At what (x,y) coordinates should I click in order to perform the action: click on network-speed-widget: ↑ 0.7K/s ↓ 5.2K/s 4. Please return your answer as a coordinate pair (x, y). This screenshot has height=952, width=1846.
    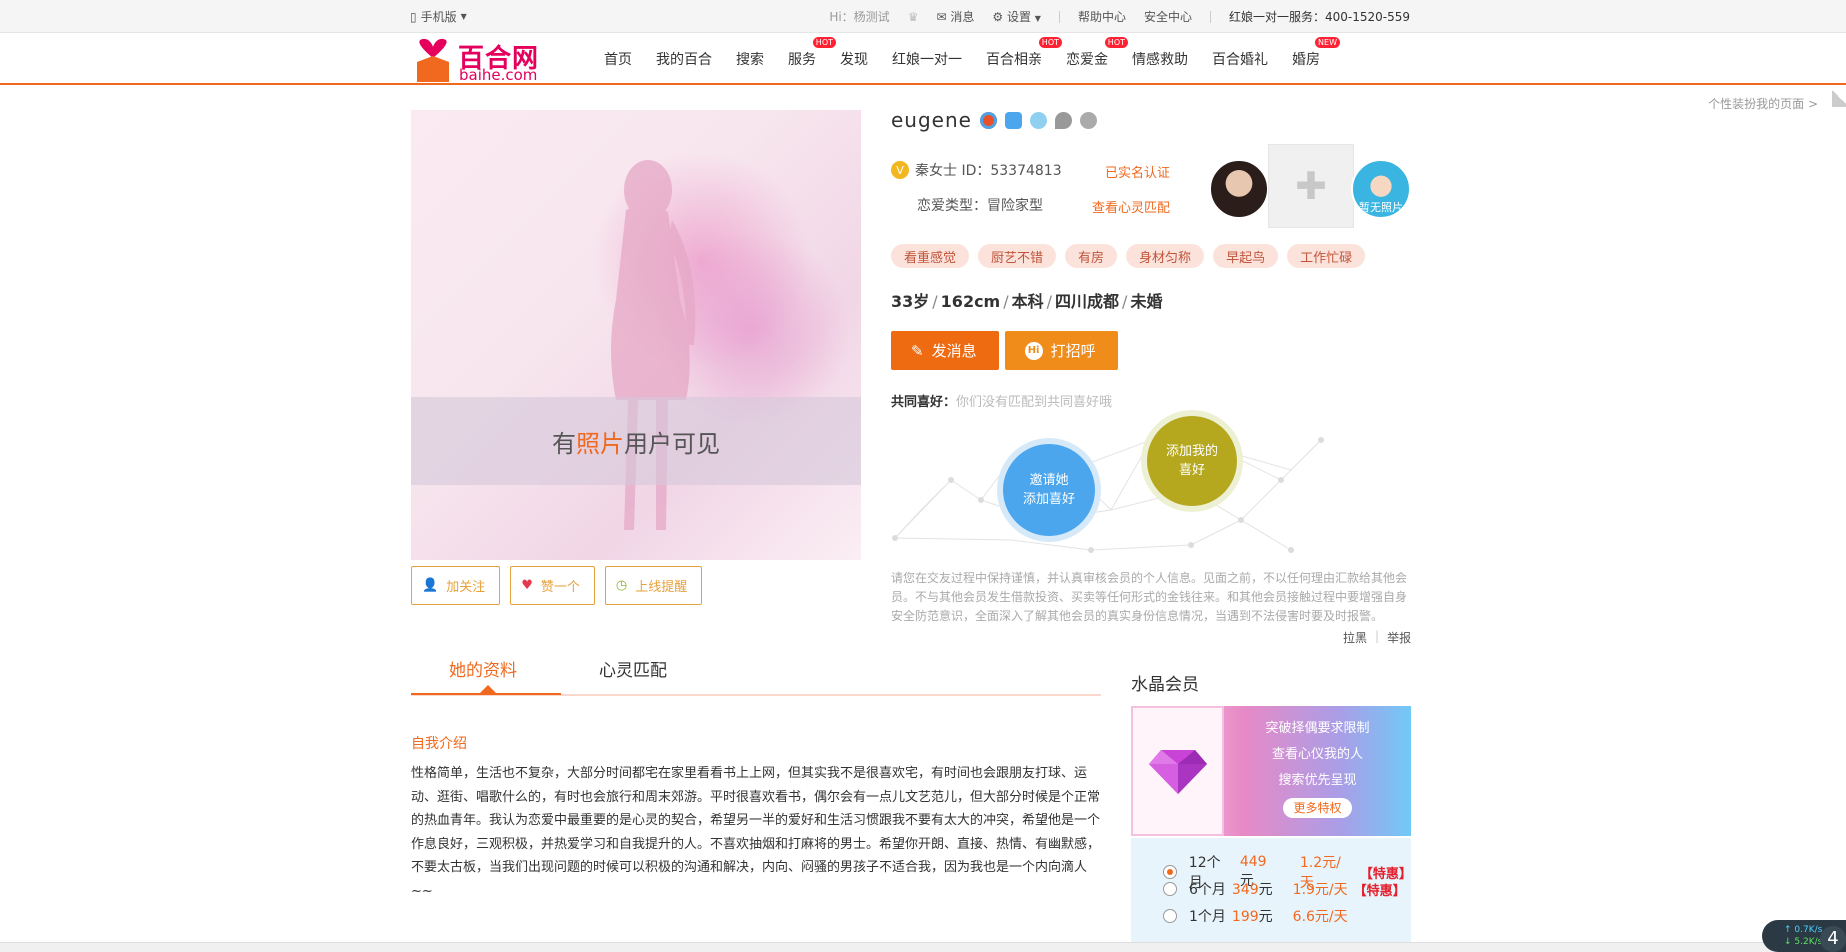
    Looking at the image, I should click on (1804, 936).